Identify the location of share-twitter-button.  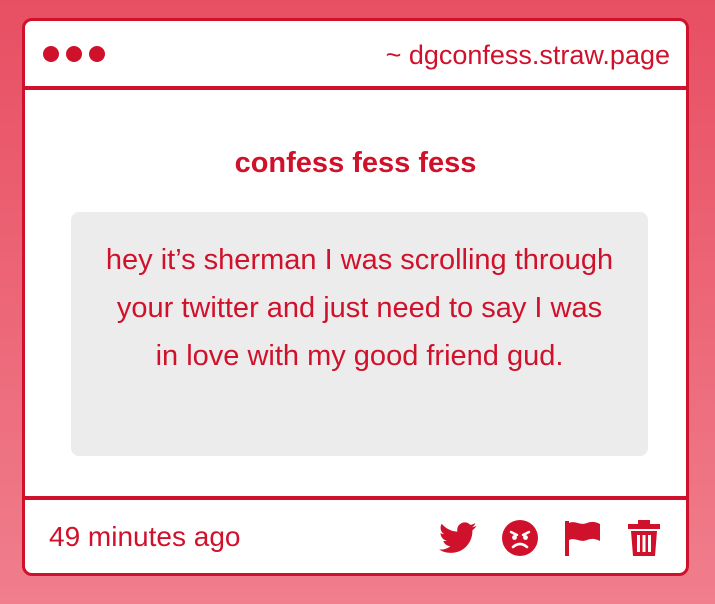
(458, 538).